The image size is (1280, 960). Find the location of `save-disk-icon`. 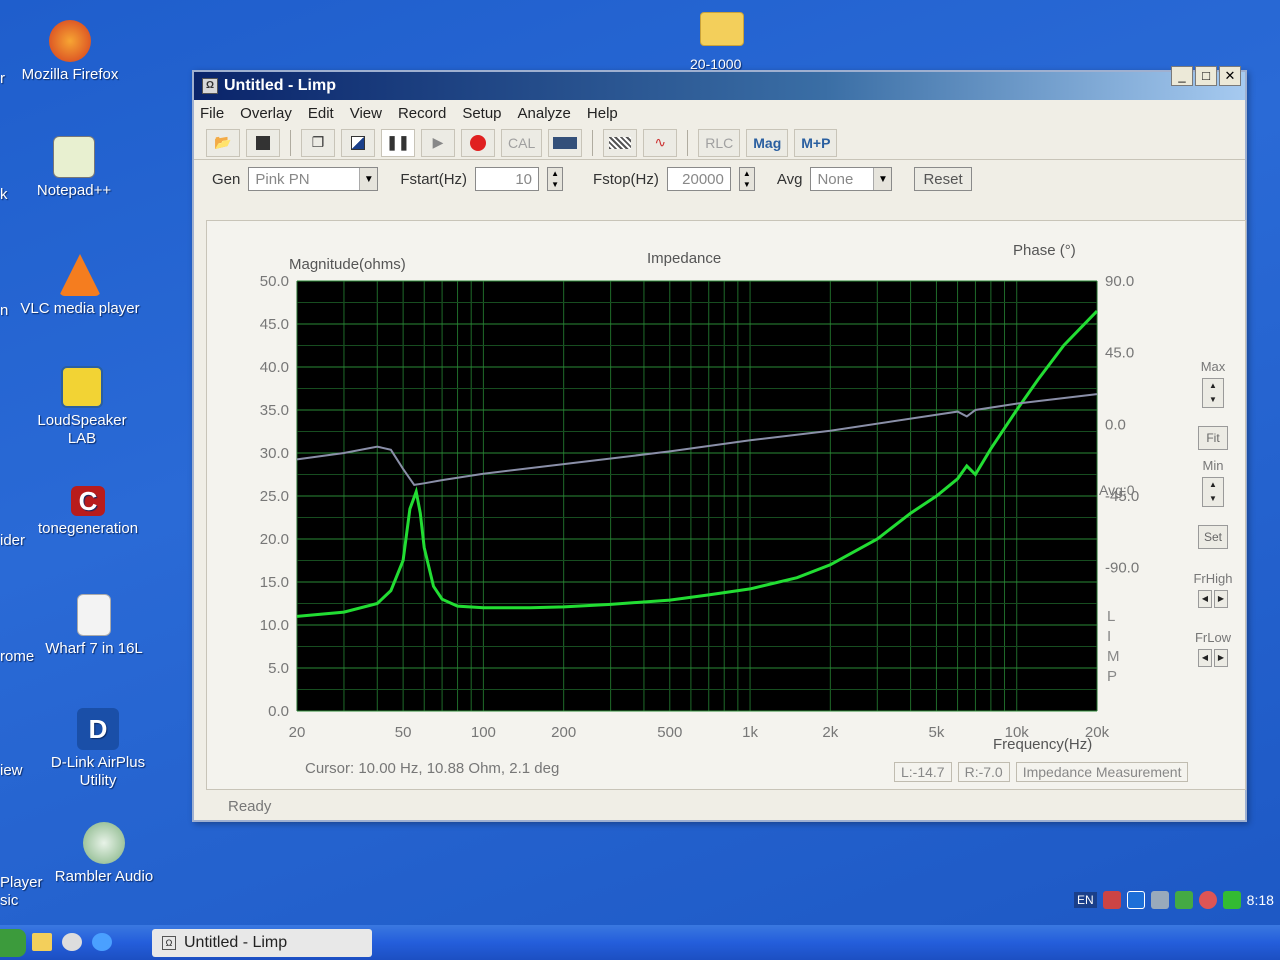

save-disk-icon is located at coordinates (263, 142).